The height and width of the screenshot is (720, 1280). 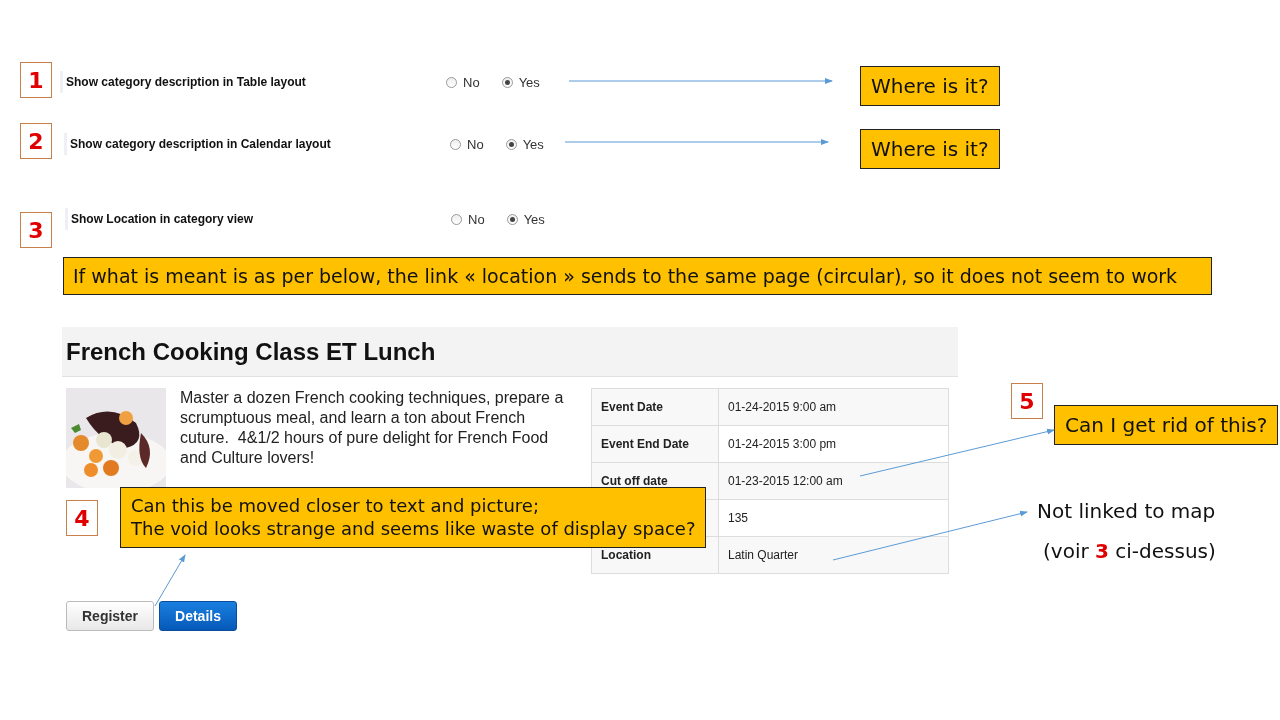 I want to click on annotation-text: Not linked to map, so click(x=1126, y=511).